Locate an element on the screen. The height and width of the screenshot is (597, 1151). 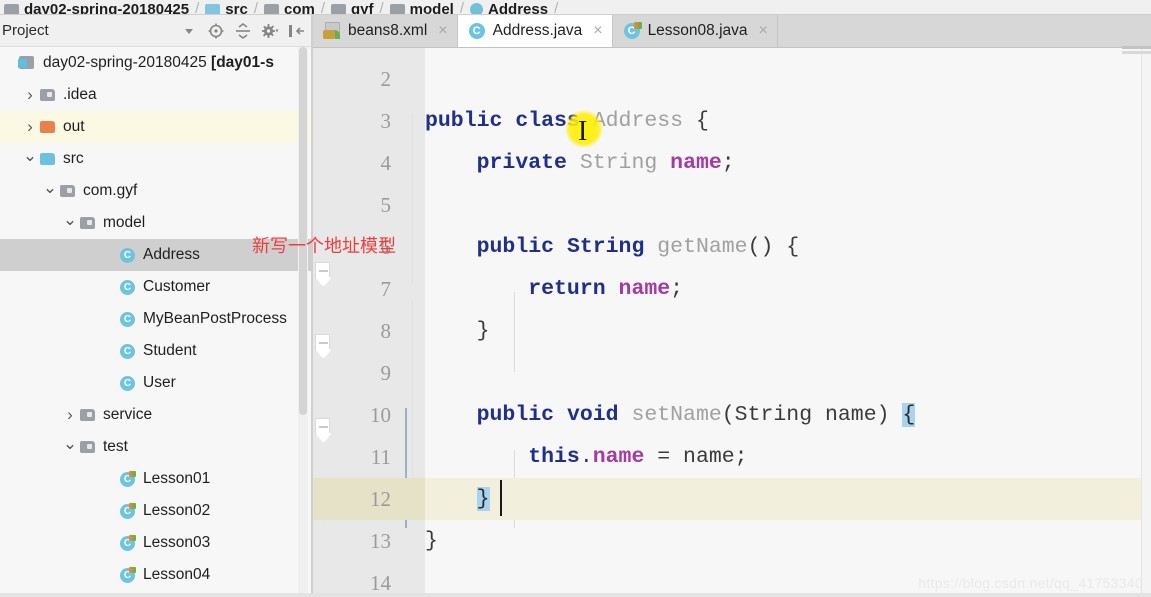
tree-item-idea: .idea is located at coordinates (156, 95).